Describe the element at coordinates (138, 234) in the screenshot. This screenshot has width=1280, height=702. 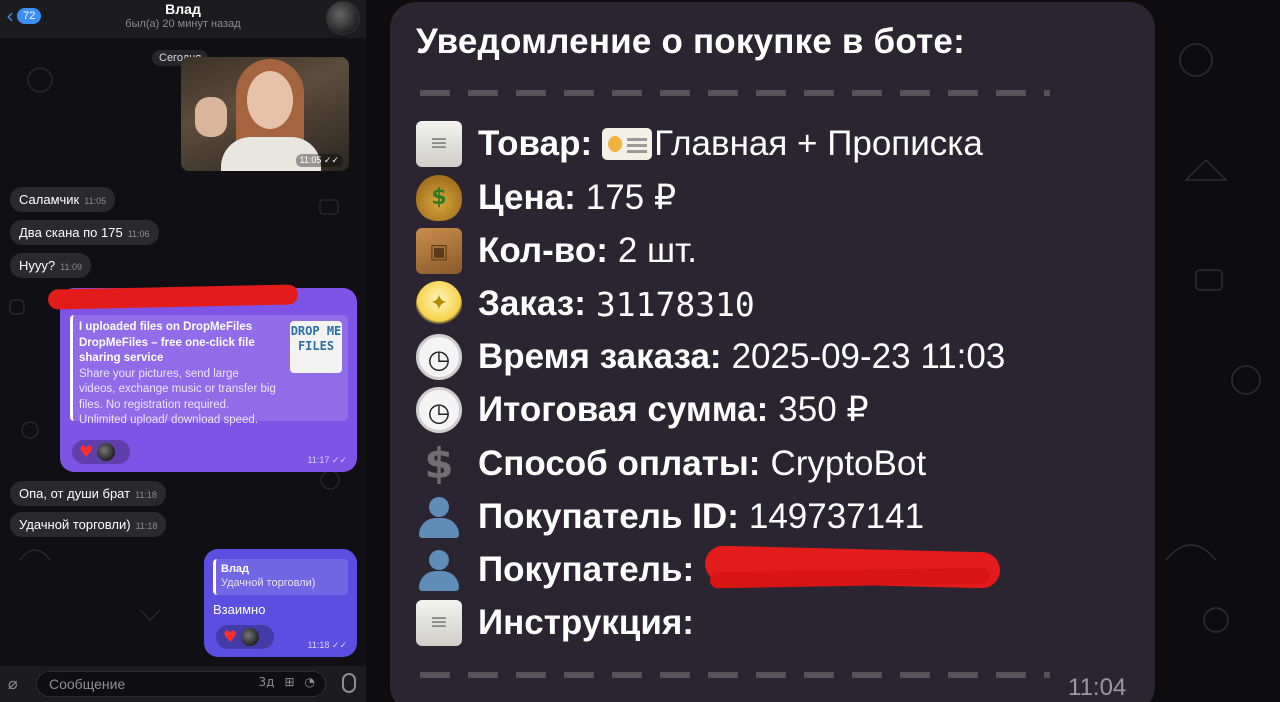
I see `message-time: 11:06` at that location.